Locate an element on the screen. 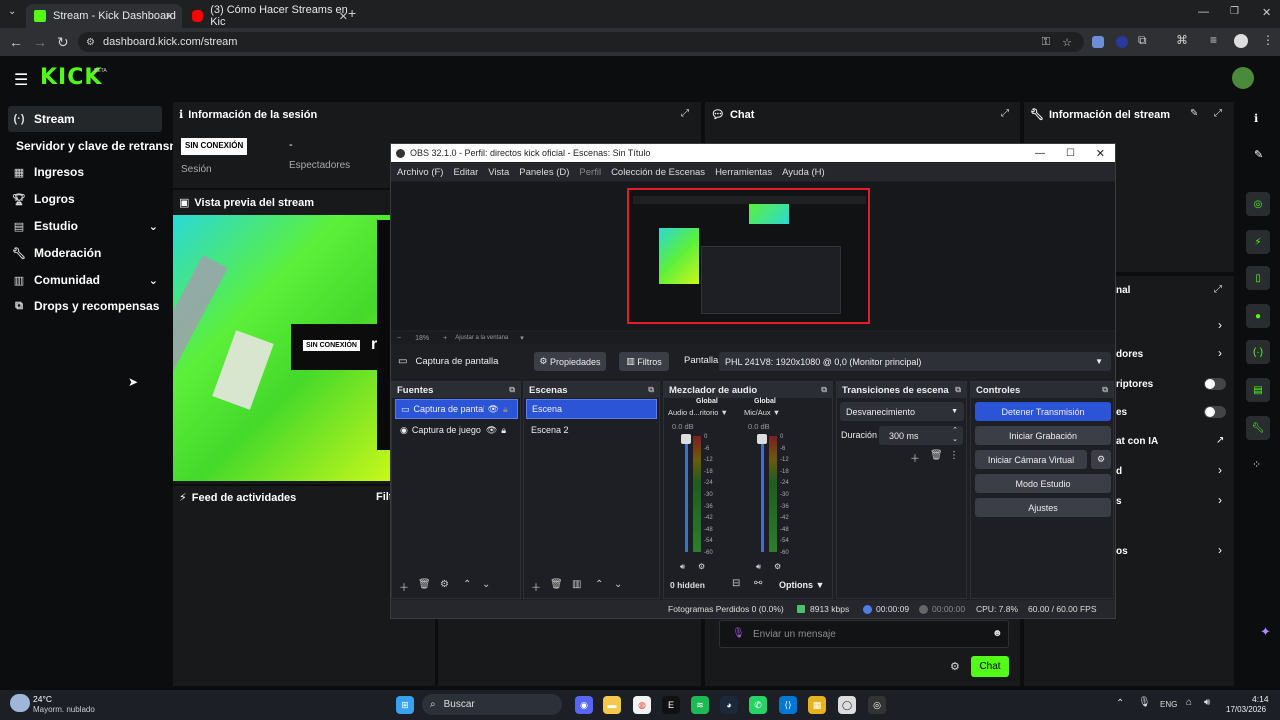  profile-icon is located at coordinates (1241, 41).